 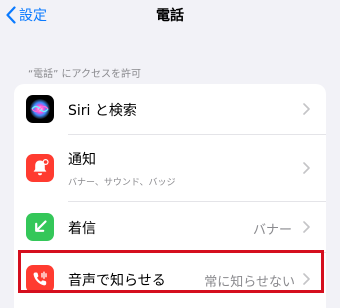 What do you see at coordinates (122, 183) in the screenshot?
I see `notifications-subtitle: バナー、サウンド、バッジ` at bounding box center [122, 183].